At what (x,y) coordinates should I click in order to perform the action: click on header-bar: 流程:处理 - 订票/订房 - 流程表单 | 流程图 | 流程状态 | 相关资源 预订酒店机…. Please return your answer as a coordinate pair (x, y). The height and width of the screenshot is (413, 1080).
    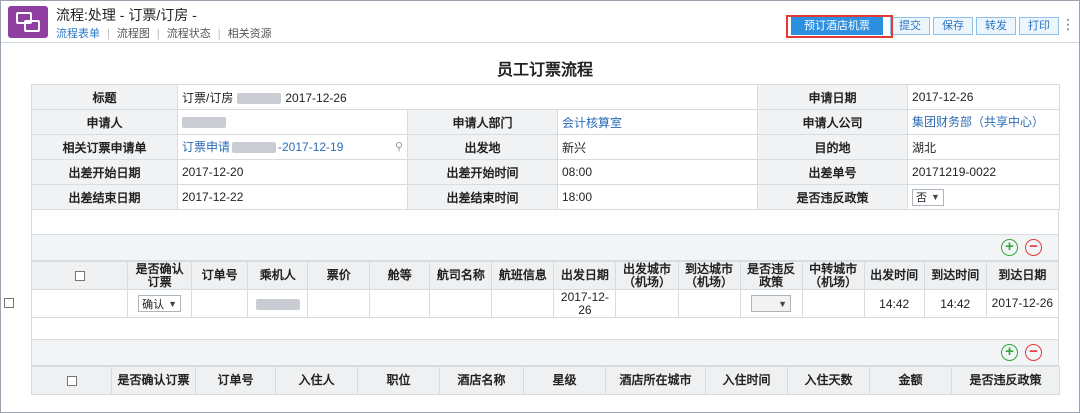
    Looking at the image, I should click on (540, 22).